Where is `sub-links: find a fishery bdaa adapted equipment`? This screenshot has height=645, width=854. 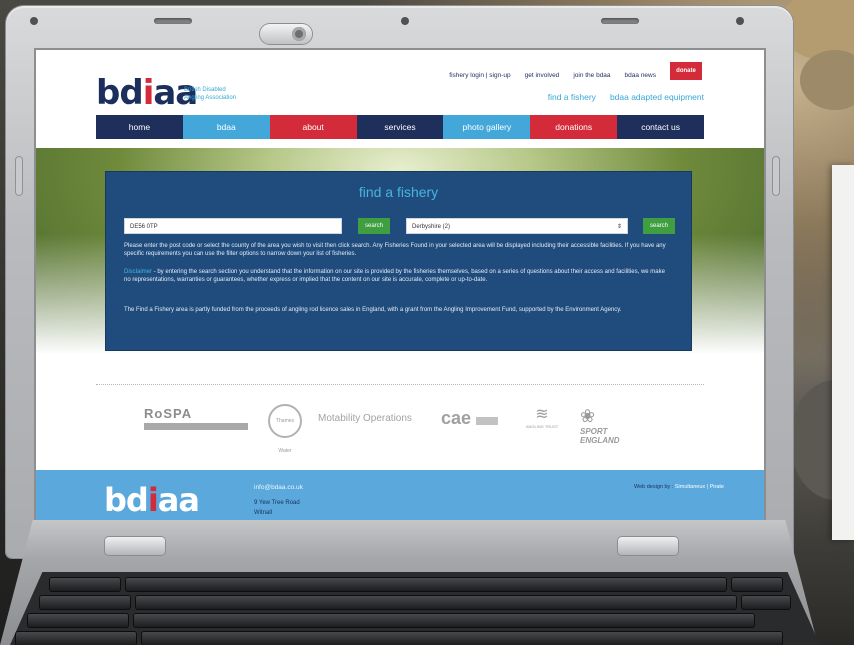
sub-links: find a fishery bdaa adapted equipment is located at coordinates (626, 97).